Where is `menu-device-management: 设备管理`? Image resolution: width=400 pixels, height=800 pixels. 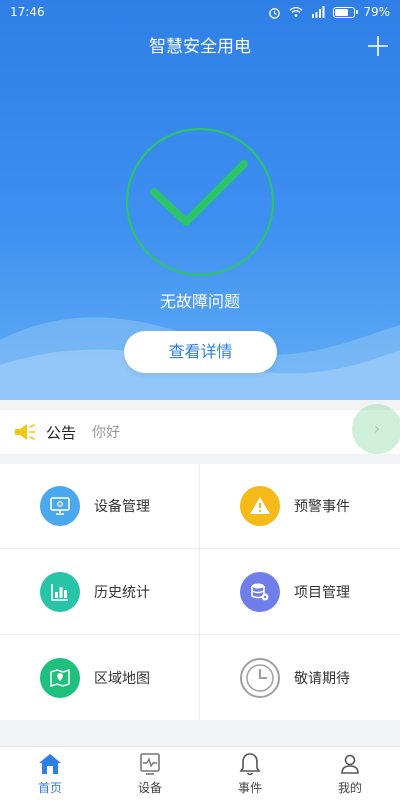
menu-device-management: 设备管理 is located at coordinates (100, 506).